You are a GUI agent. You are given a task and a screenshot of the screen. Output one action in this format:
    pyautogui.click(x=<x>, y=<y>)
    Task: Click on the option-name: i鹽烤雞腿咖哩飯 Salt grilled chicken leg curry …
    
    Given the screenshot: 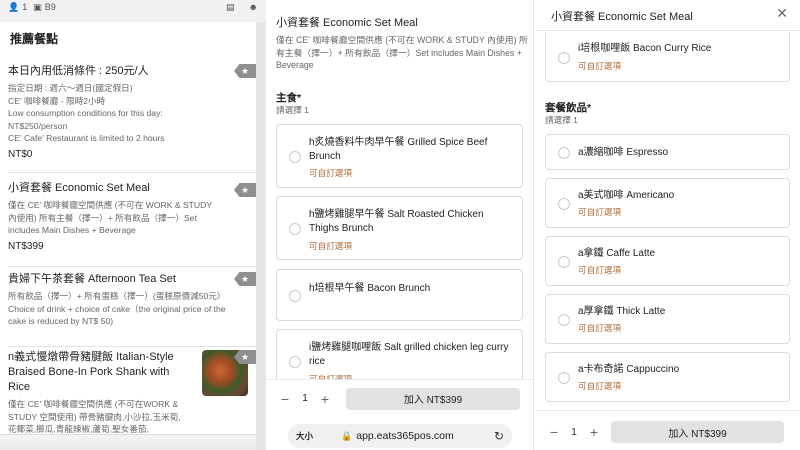 What is the action you would take?
    pyautogui.click(x=409, y=354)
    